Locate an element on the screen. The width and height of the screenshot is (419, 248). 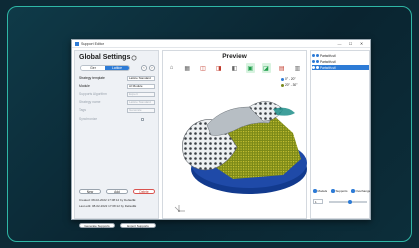
field-row: Strategy template Lattice Standard is located at coordinates (118, 78).